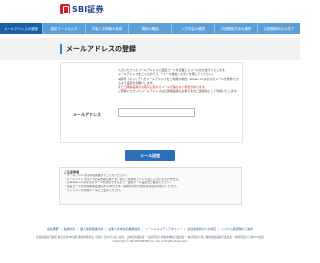  What do you see at coordinates (150, 155) in the screenshot?
I see `send-email-button: メール送信` at bounding box center [150, 155].